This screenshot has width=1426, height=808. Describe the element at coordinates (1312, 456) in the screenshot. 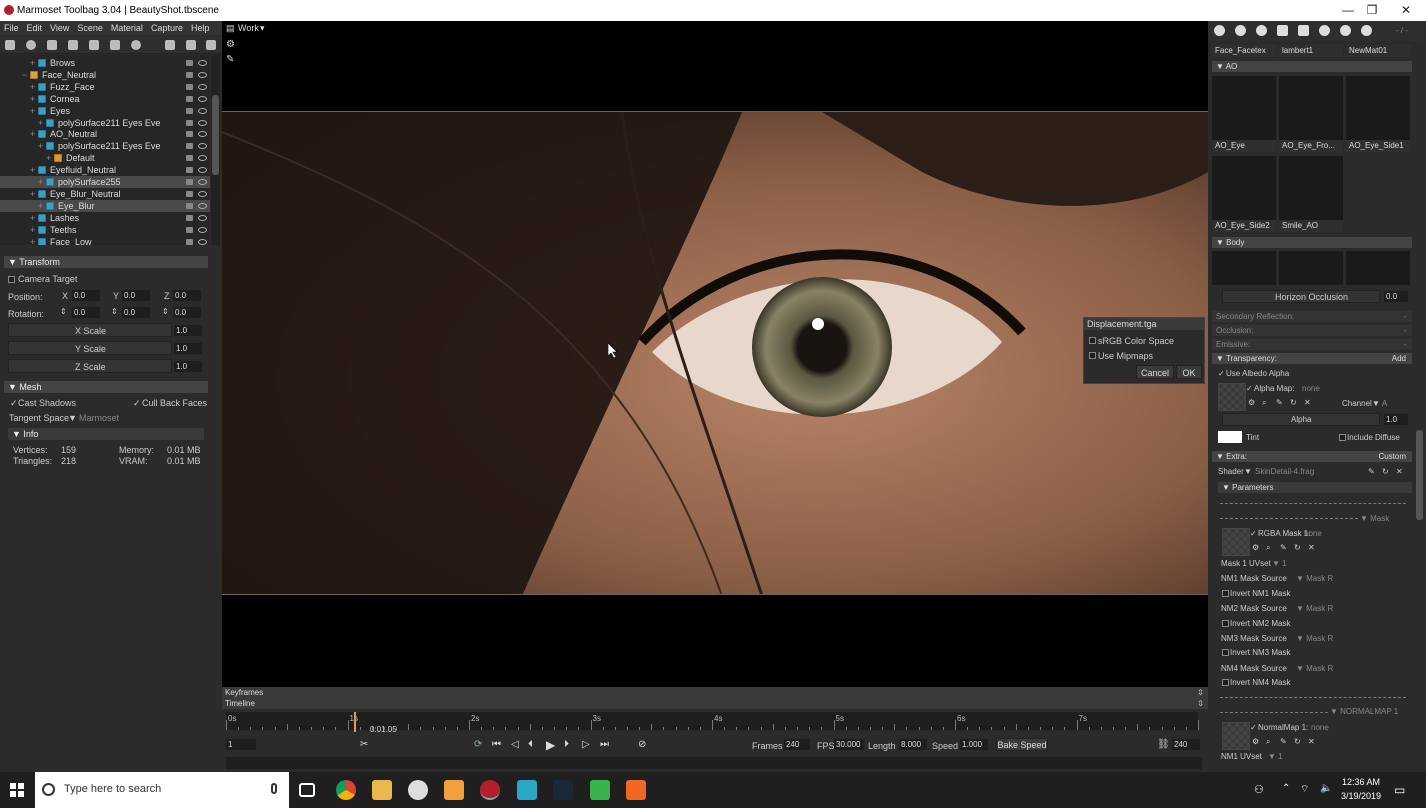

I see `extra-header: ▼ Extra: Custom` at that location.